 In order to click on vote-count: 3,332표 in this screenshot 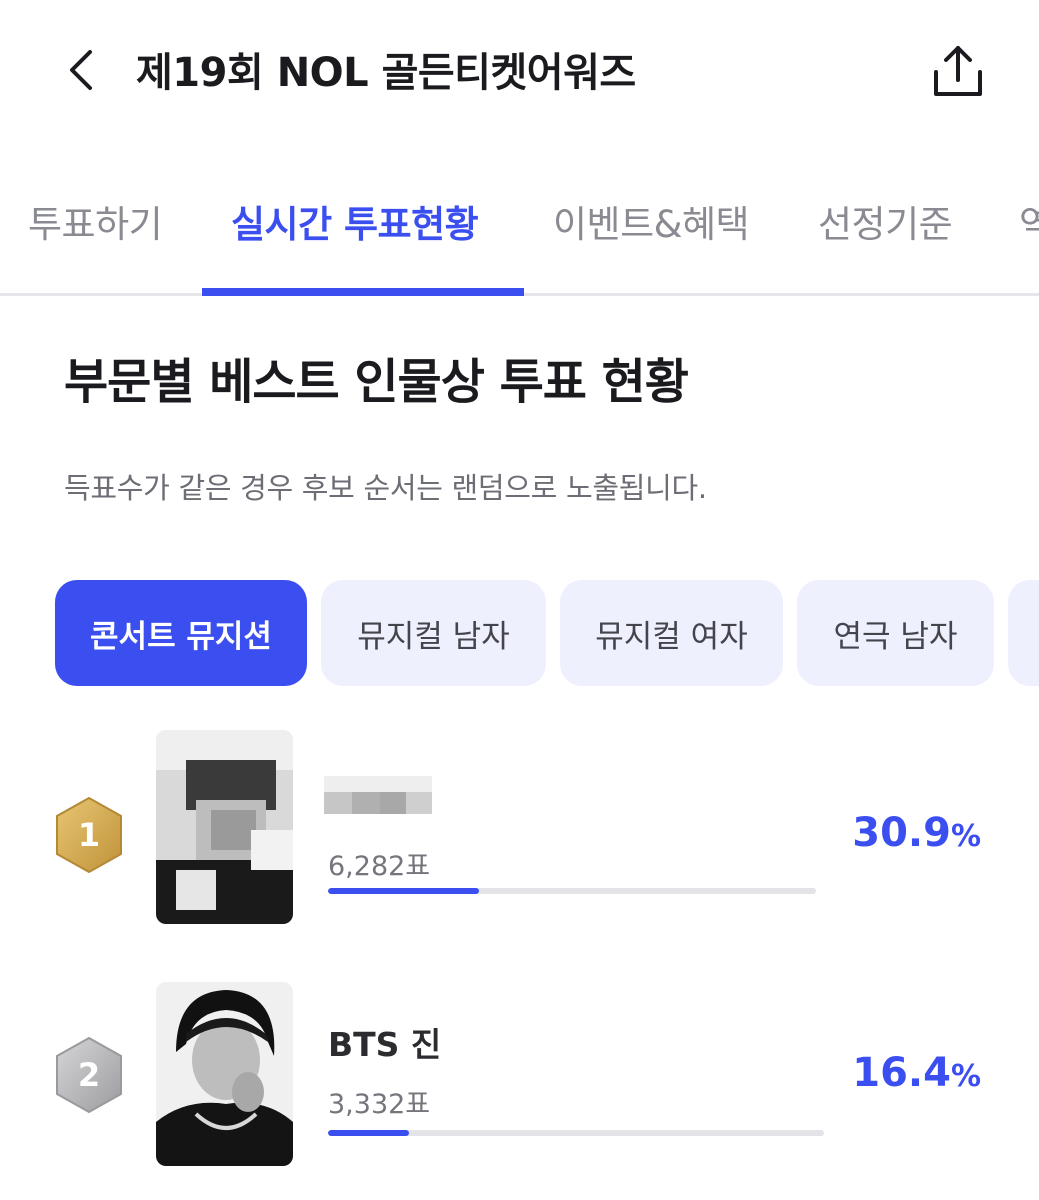, I will do `click(379, 1104)`.